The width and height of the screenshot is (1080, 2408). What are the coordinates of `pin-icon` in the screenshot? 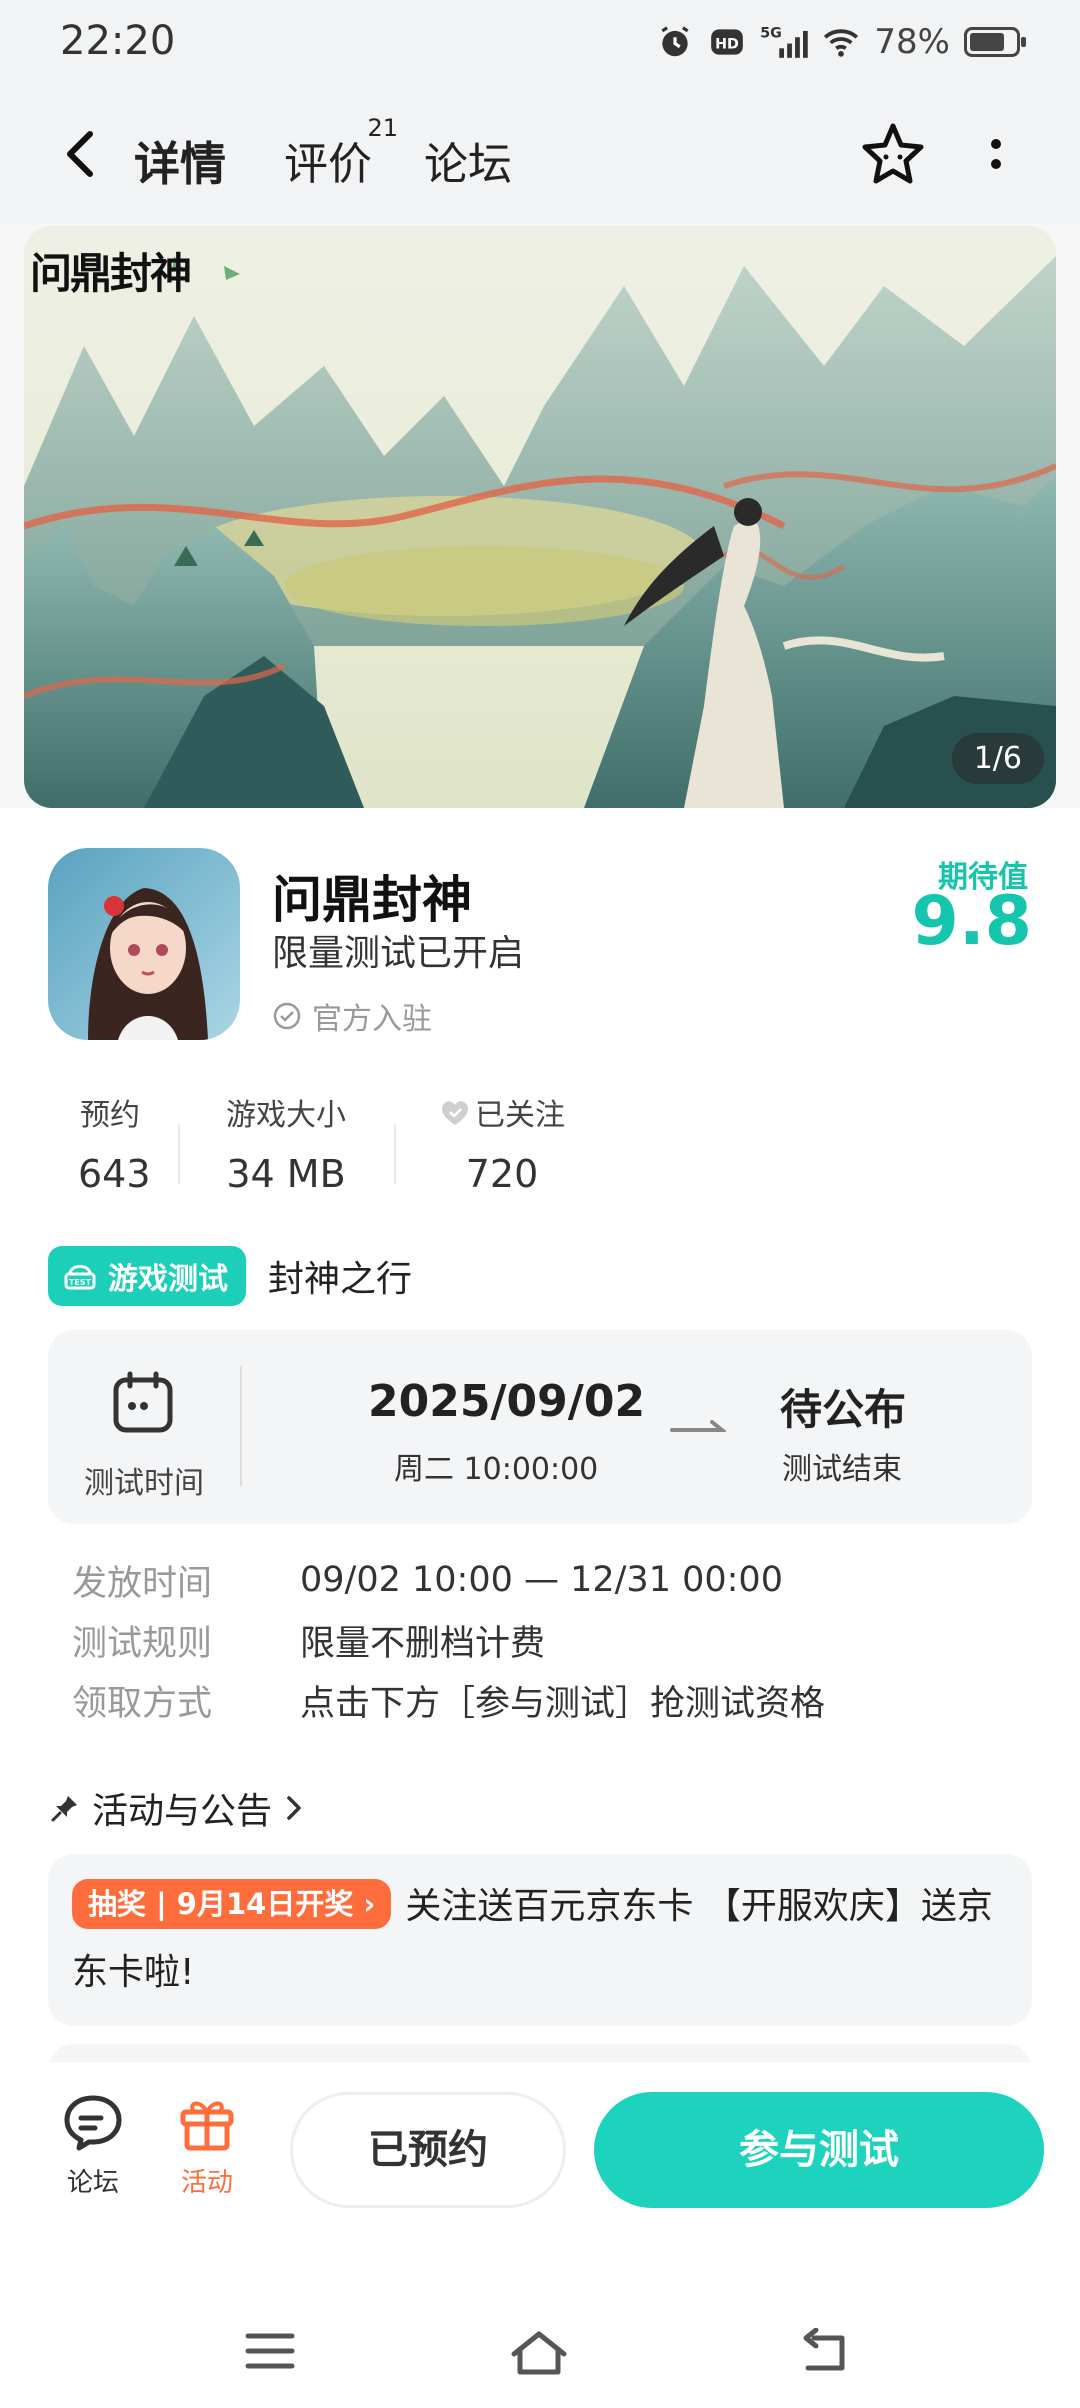 It's located at (64, 1809).